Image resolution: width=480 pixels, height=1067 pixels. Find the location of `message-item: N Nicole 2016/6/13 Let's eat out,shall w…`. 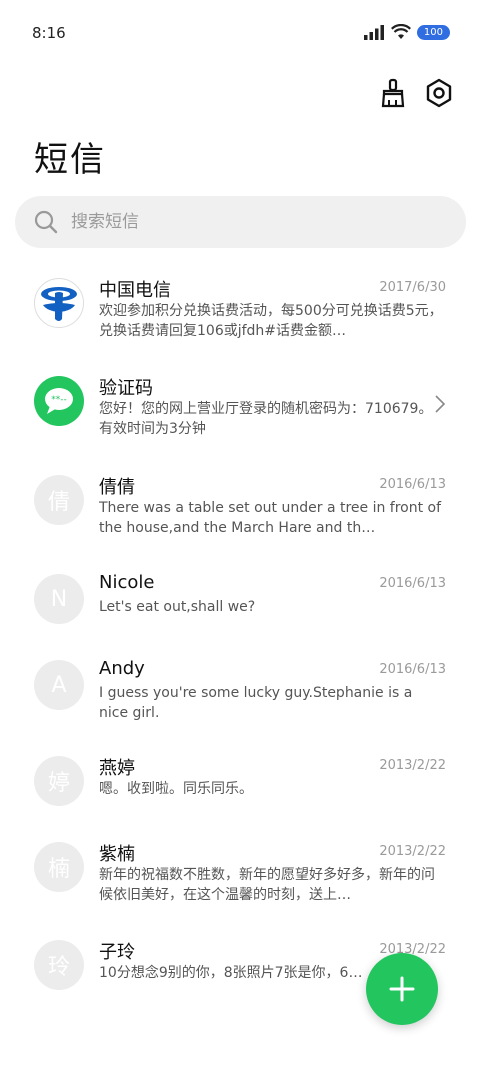

message-item: N Nicole 2016/6/13 Let's eat out,shall w… is located at coordinates (240, 604).